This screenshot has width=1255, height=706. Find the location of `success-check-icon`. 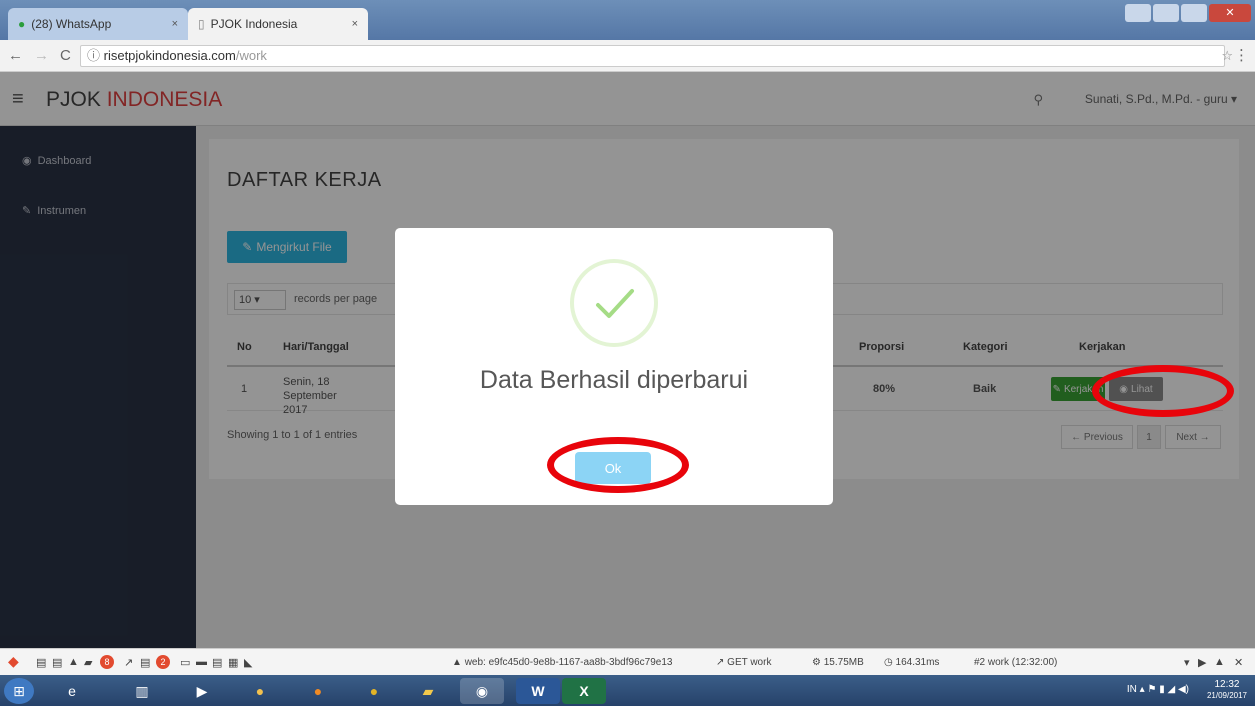

success-check-icon is located at coordinates (614, 303).